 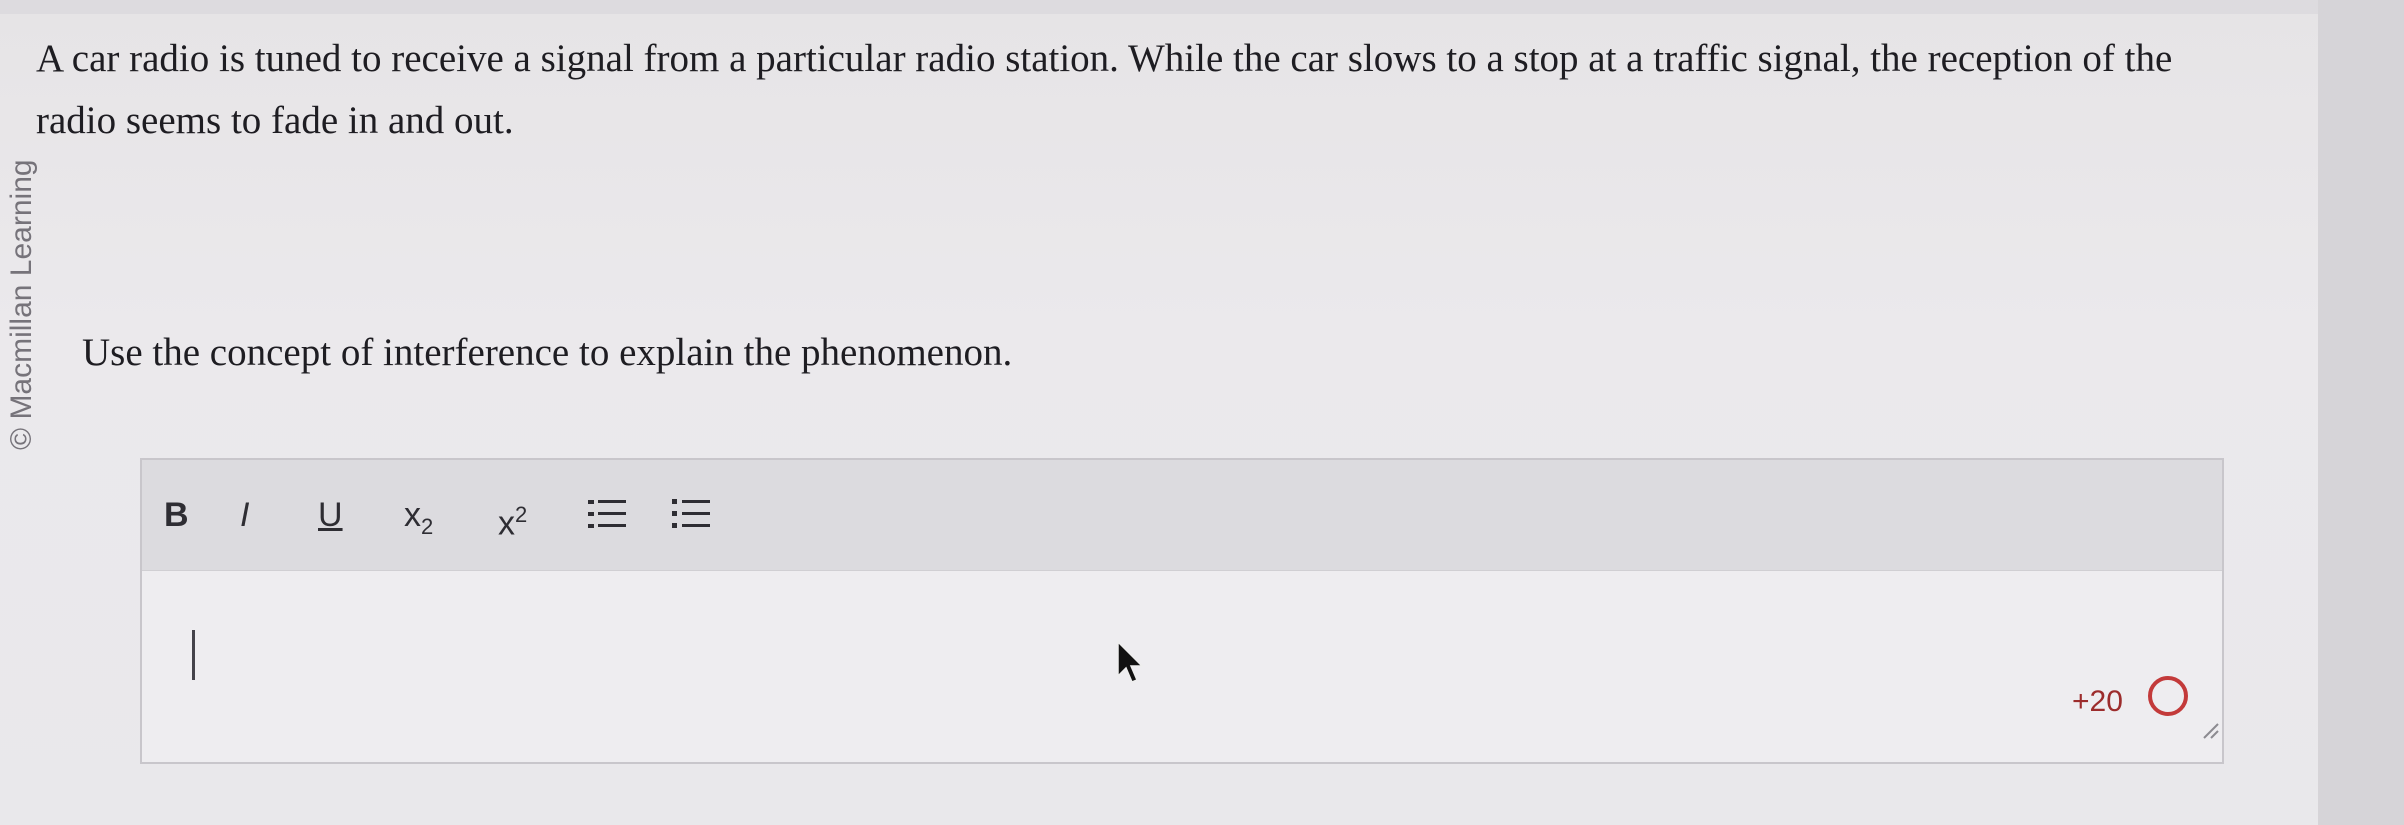 What do you see at coordinates (2168, 696) in the screenshot?
I see `status-ring-icon` at bounding box center [2168, 696].